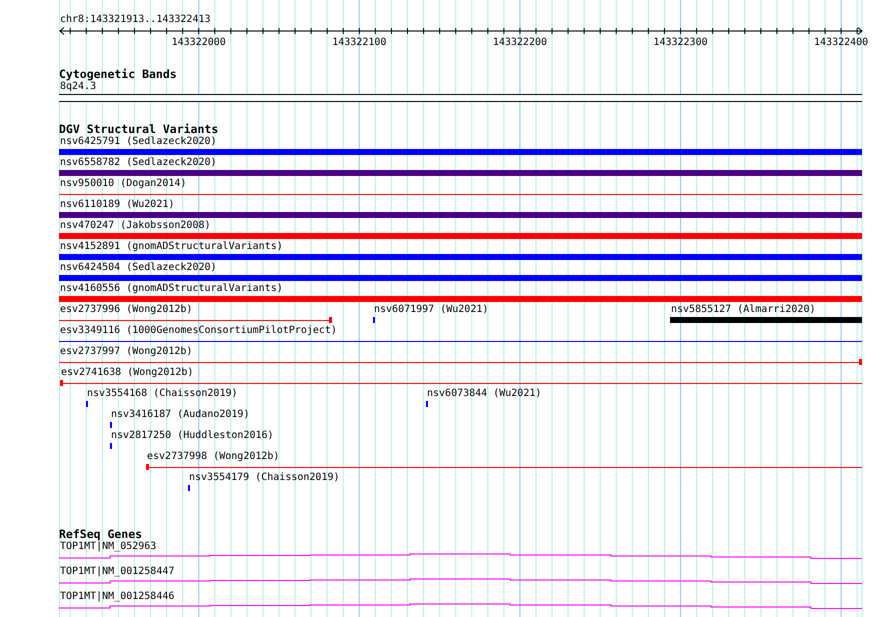  Describe the element at coordinates (180, 415) in the screenshot. I see `variant-label: nsv3416187 (Audano2019)` at that location.